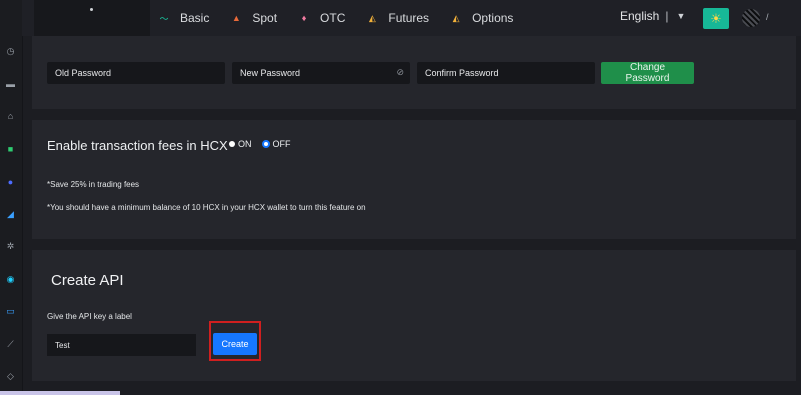 The height and width of the screenshot is (395, 801). What do you see at coordinates (304, 18) in the screenshot?
I see `otc-icon: ♦` at bounding box center [304, 18].